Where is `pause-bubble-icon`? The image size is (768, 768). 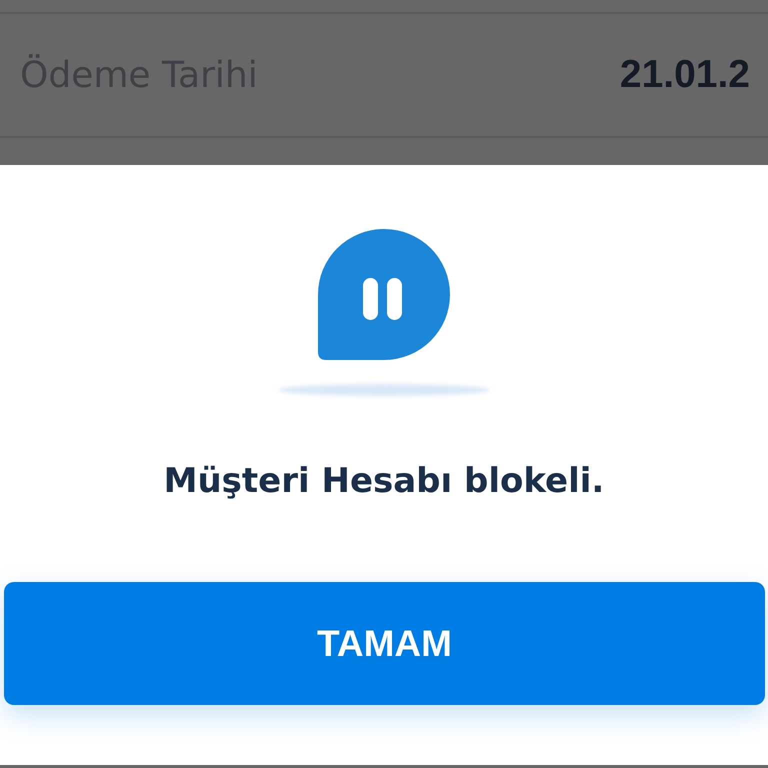
pause-bubble-icon is located at coordinates (384, 294).